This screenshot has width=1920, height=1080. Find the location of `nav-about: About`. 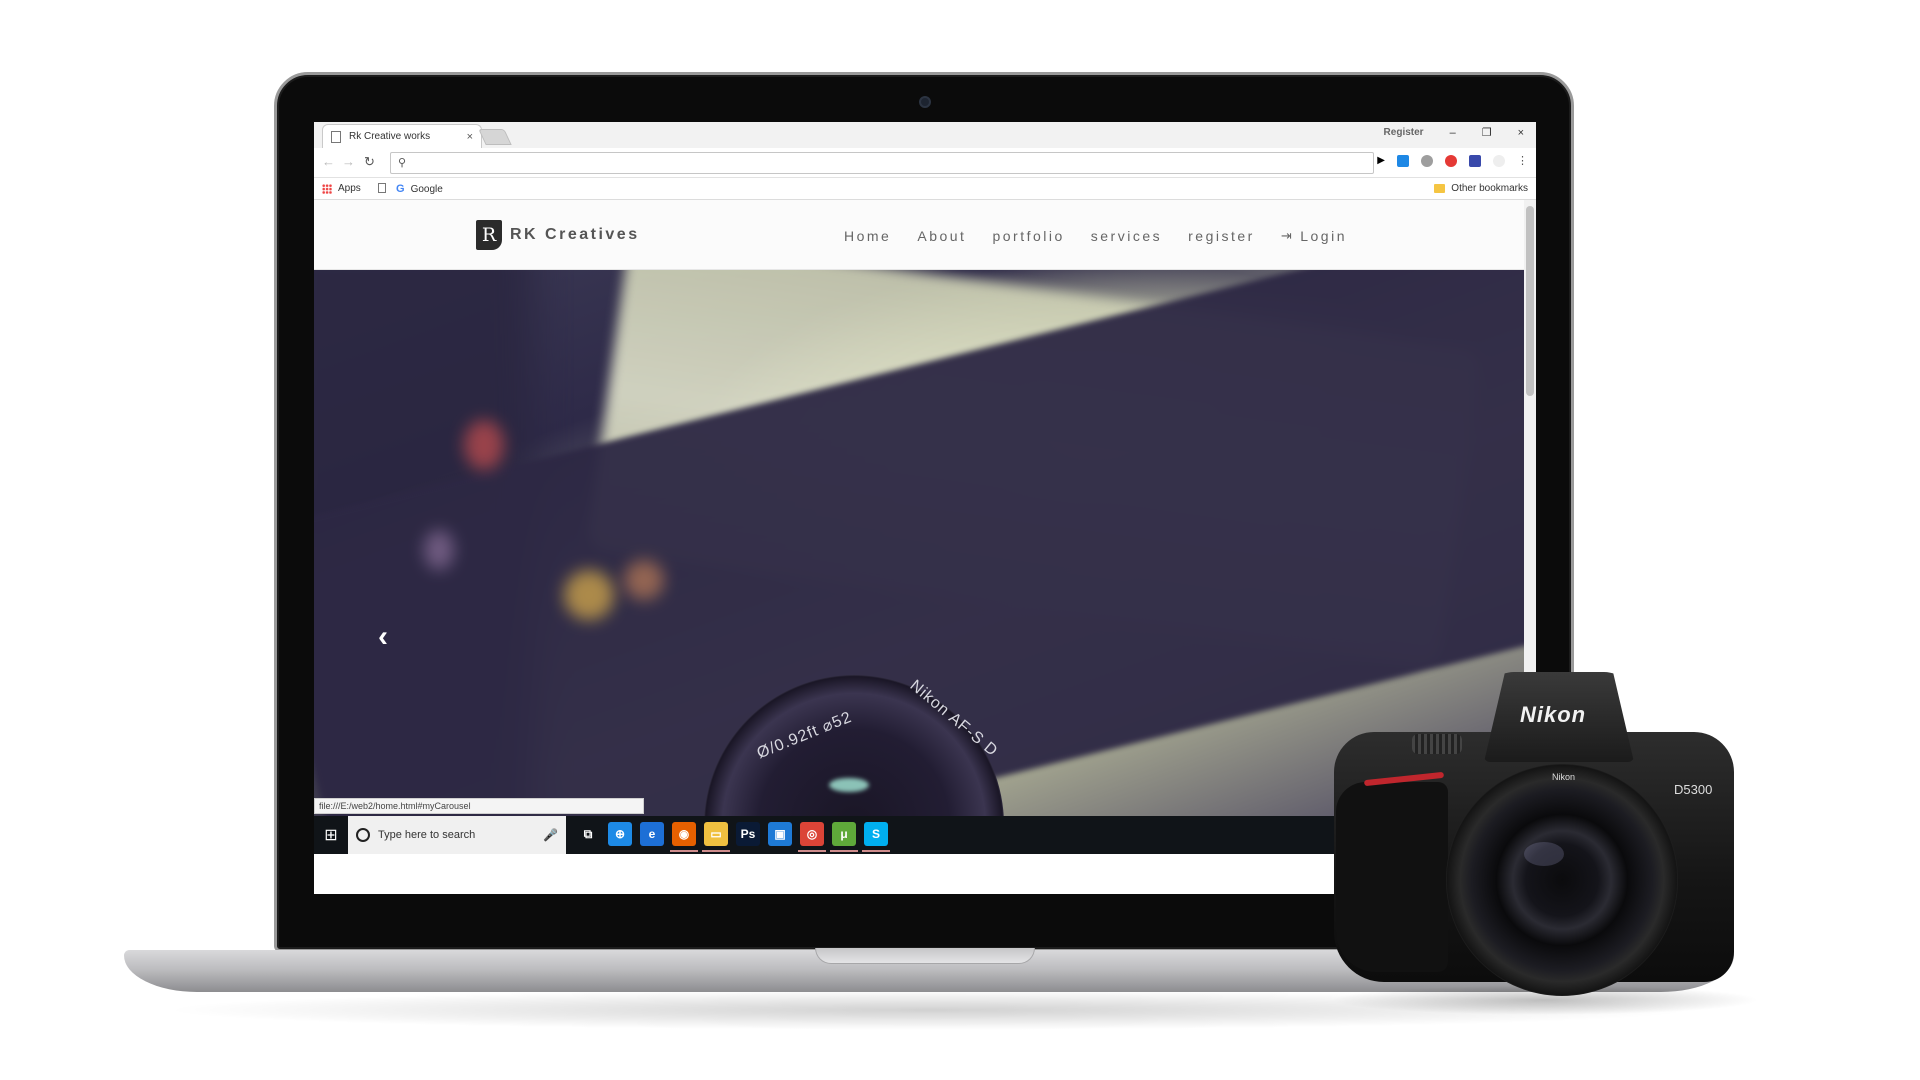

nav-about: About is located at coordinates (941, 236).